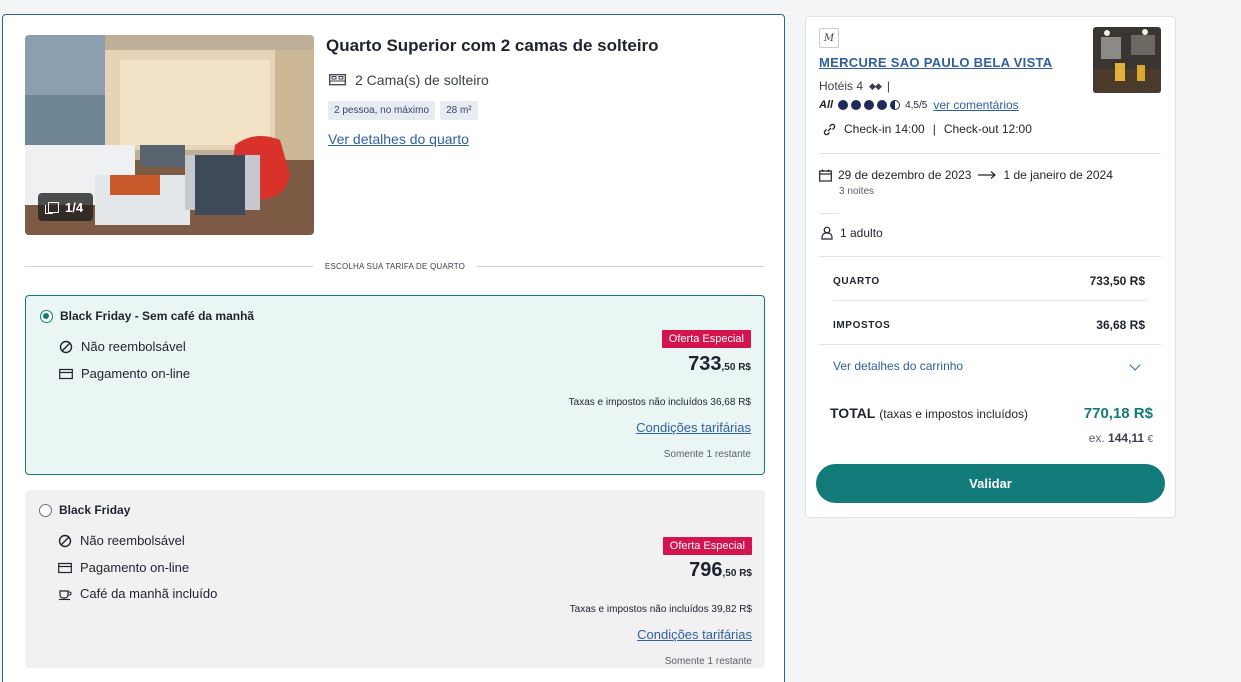  Describe the element at coordinates (492, 45) in the screenshot. I see `room-title: Quarto Superior com 2 camas de solteiro` at that location.